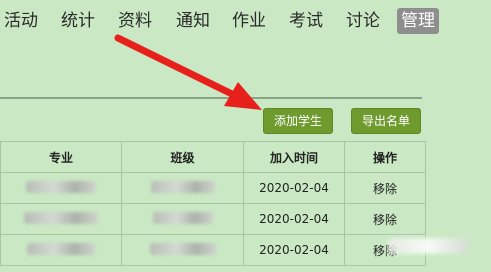 This screenshot has width=491, height=272. Describe the element at coordinates (363, 21) in the screenshot. I see `nav-item-discussion: 讨论` at that location.